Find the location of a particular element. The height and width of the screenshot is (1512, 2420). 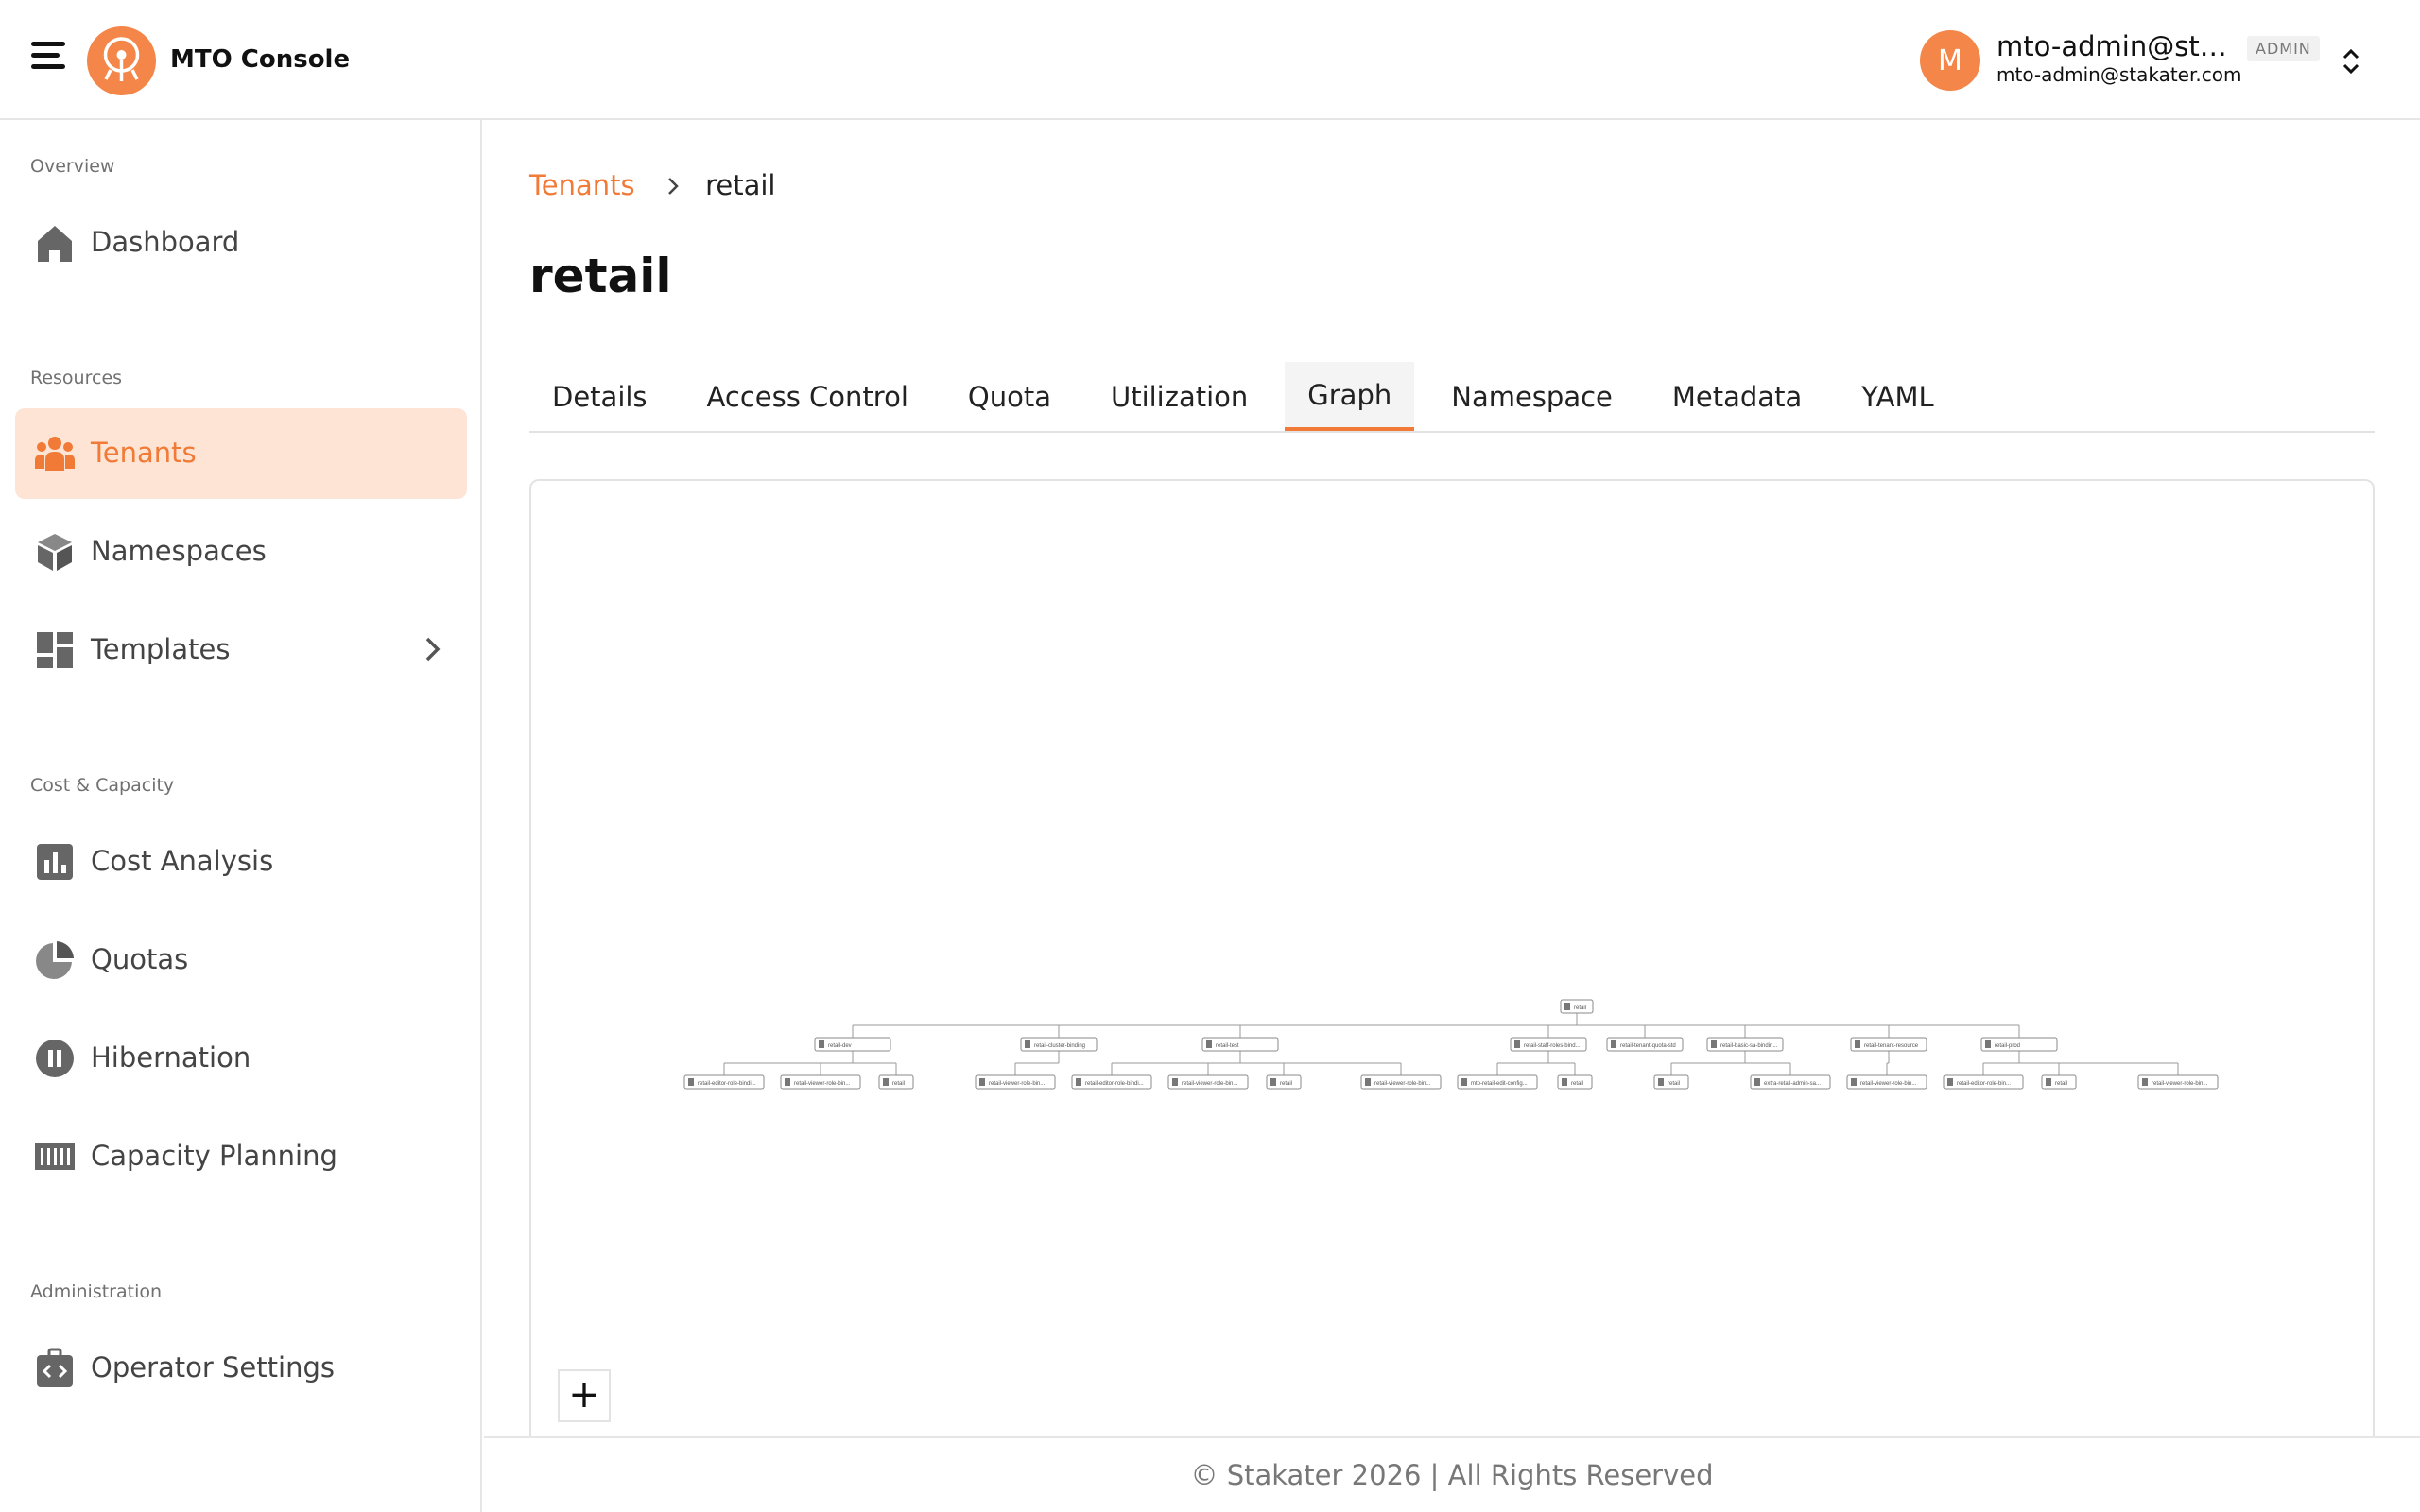

sidebar-item-tenants: Tenants is located at coordinates (241, 453).